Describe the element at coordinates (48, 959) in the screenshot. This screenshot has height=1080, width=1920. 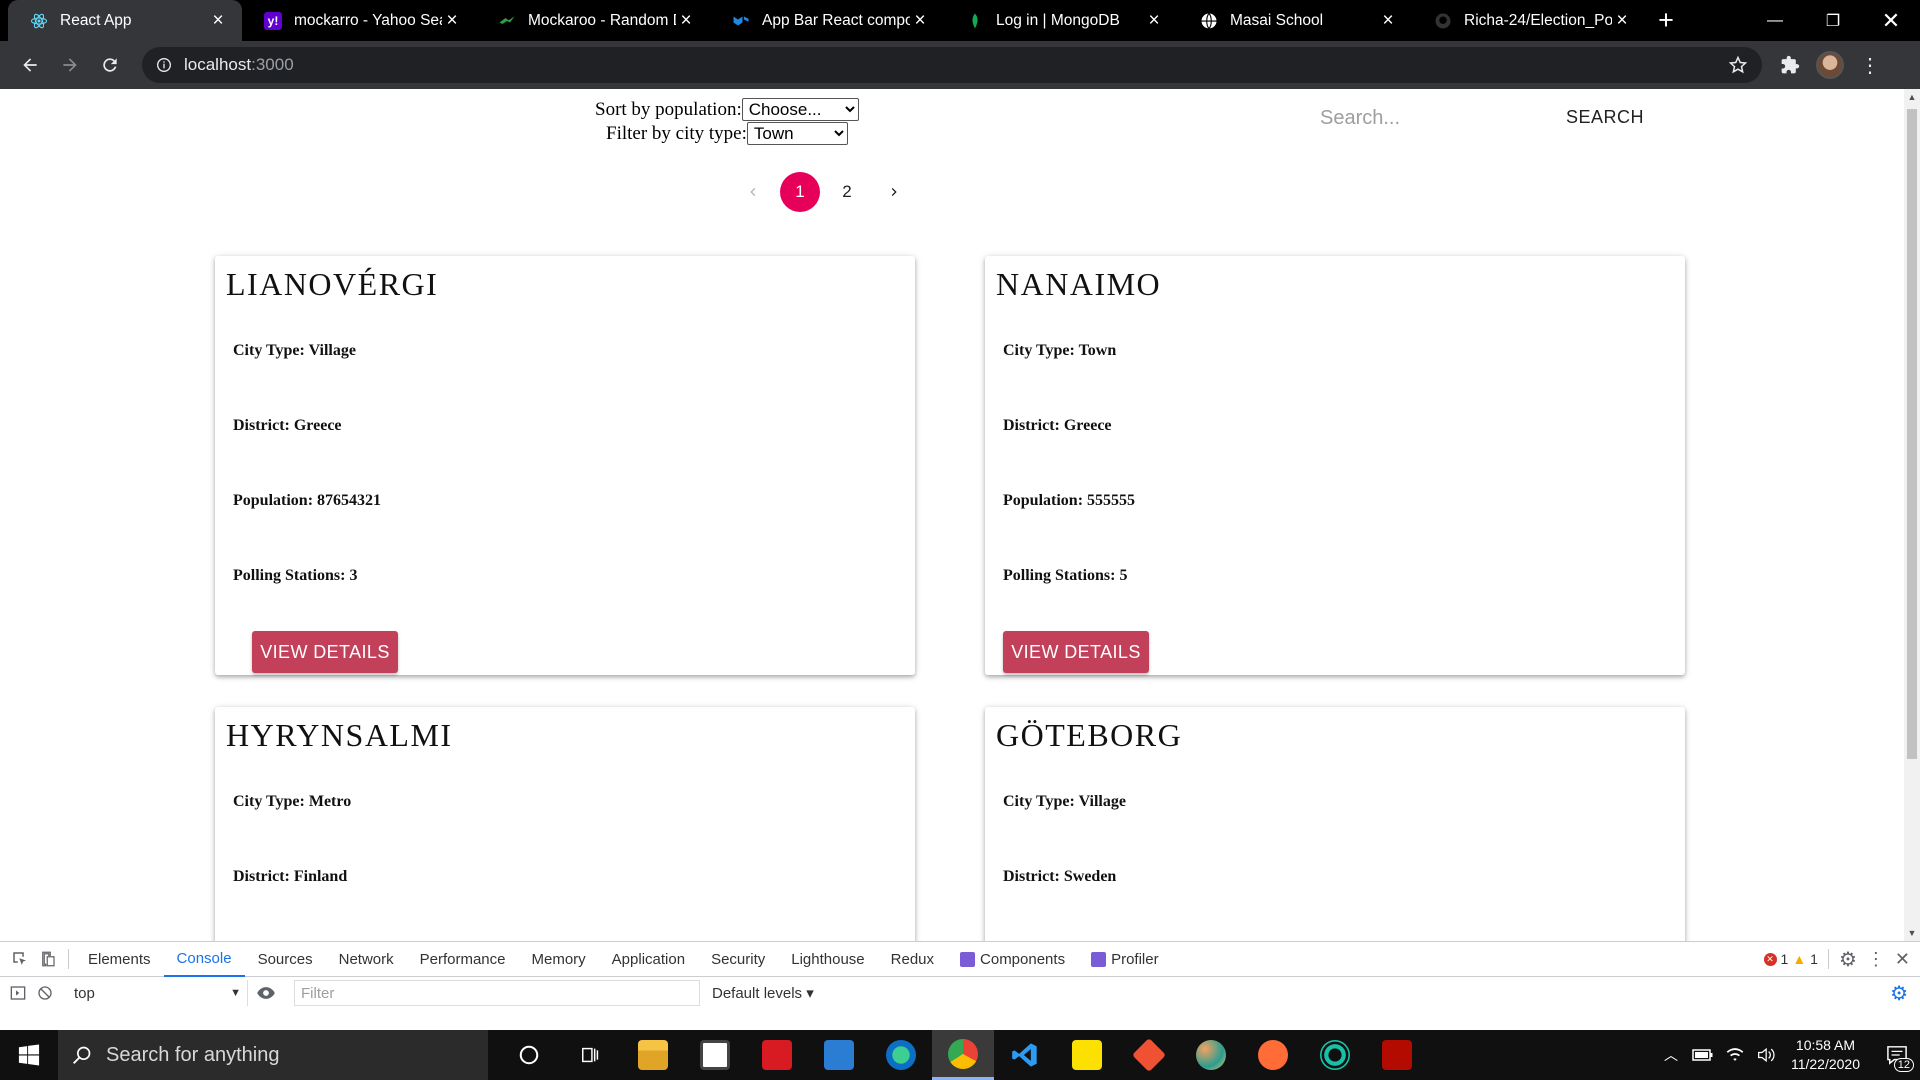
I see `device-toolbar-icon` at that location.